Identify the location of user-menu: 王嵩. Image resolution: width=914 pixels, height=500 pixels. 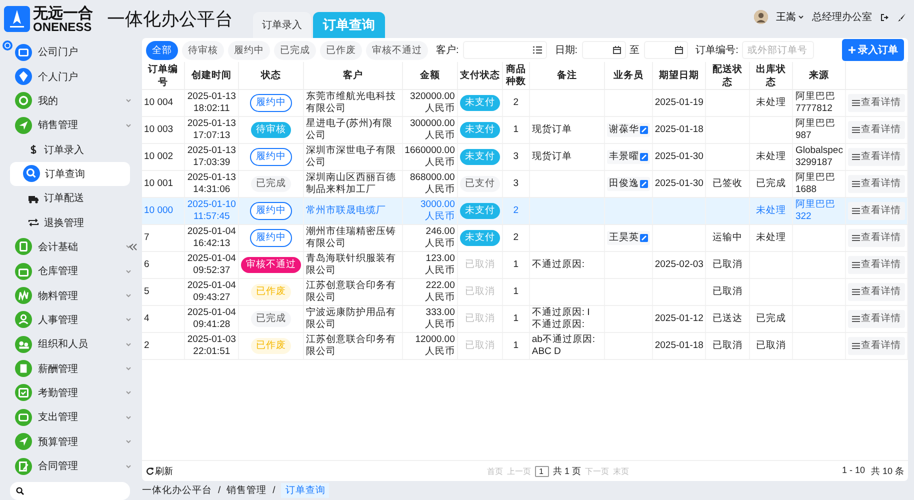
(790, 17).